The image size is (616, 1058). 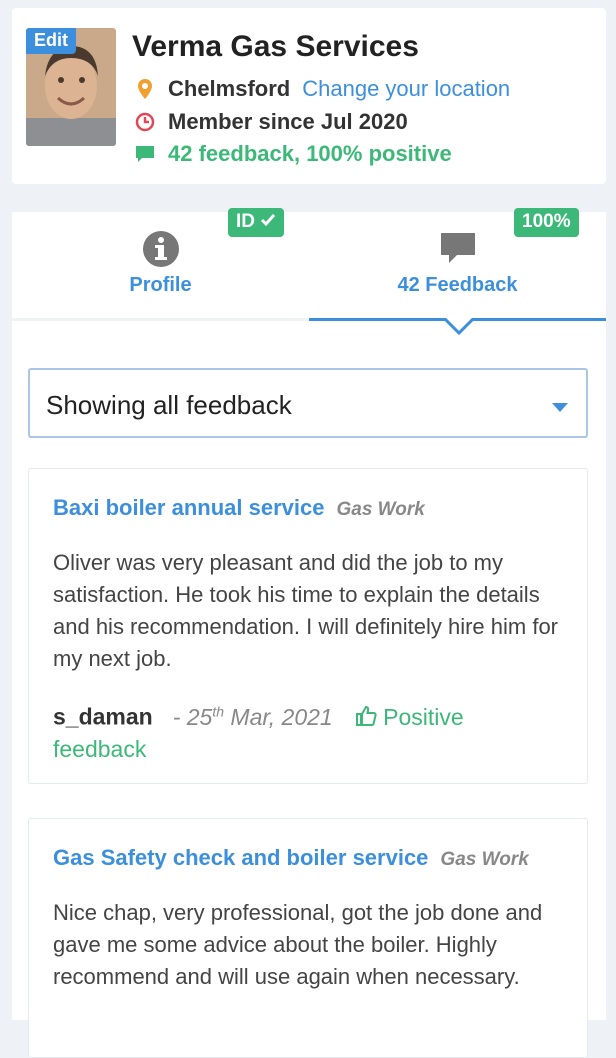 I want to click on member-since-row: Member since Jul 2020, so click(x=270, y=122).